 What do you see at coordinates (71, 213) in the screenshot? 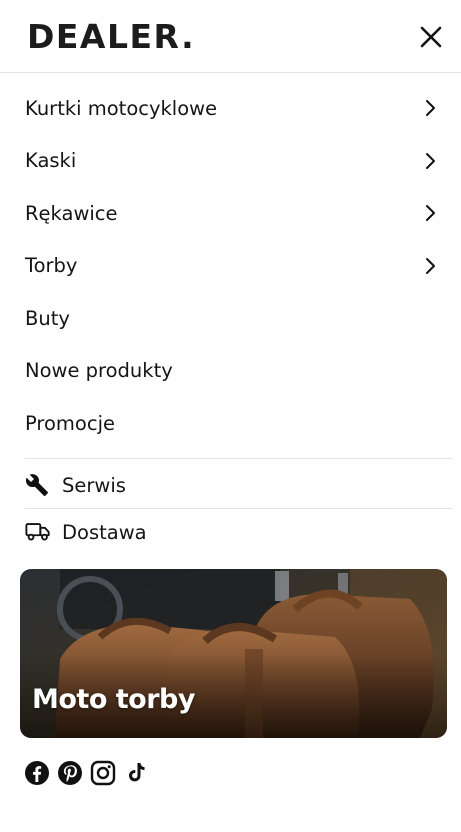
I see `menu-item-label: Rękawice` at bounding box center [71, 213].